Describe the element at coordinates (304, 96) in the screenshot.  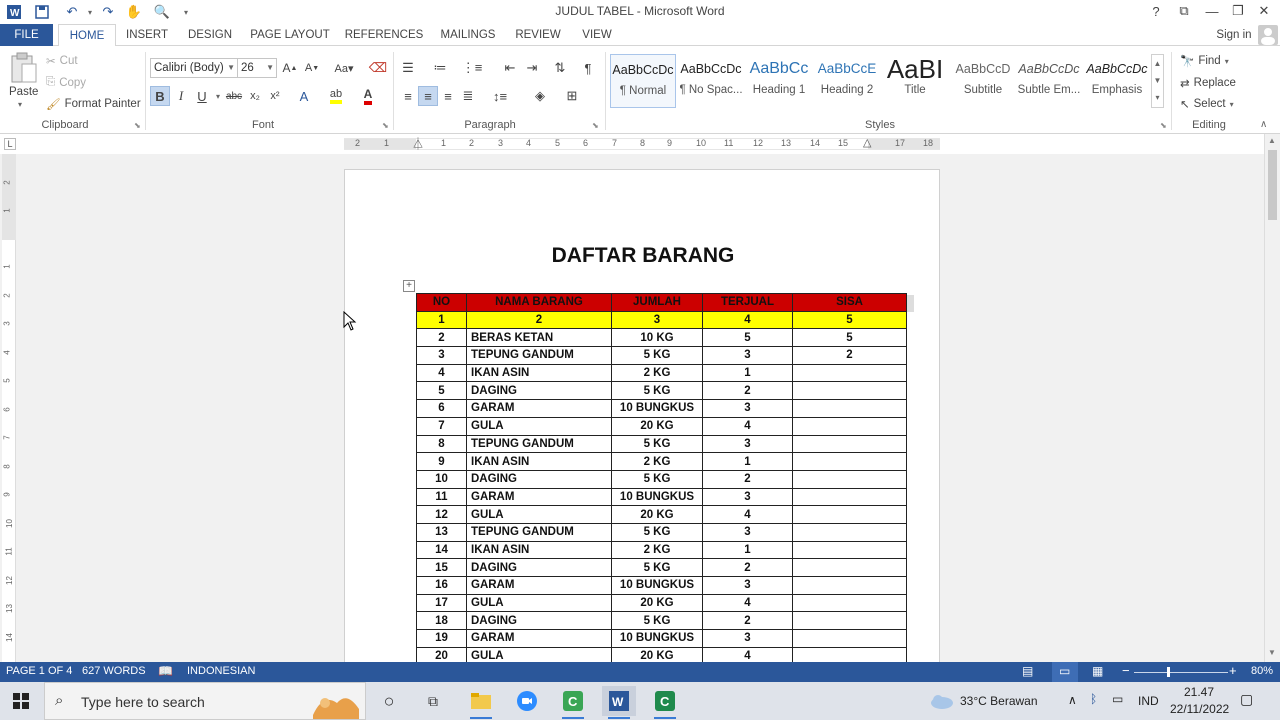
I see `text-effects-icon: A` at that location.